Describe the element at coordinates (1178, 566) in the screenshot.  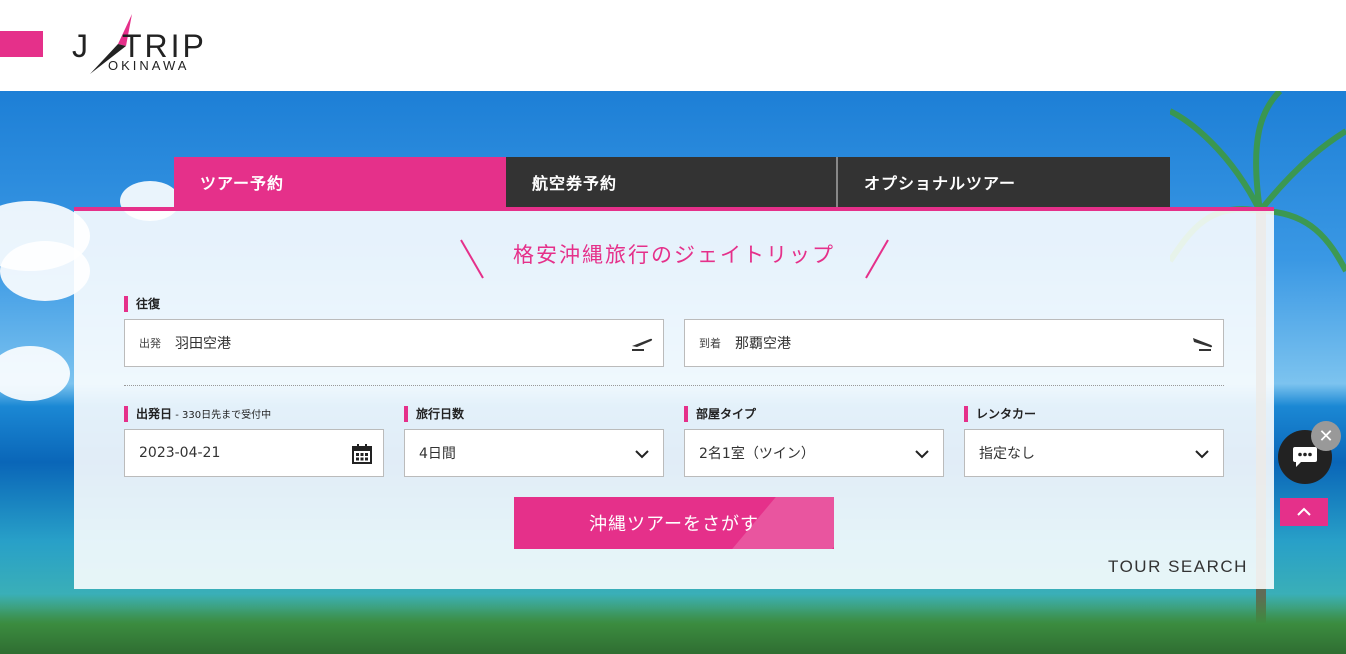
I see `tour-search-caption: TOUR SEARCH` at that location.